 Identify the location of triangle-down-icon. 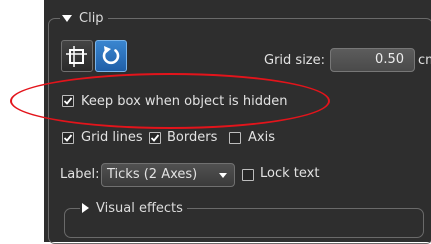
(67, 18).